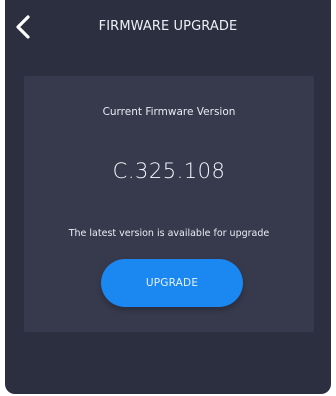 The width and height of the screenshot is (336, 396). What do you see at coordinates (169, 112) in the screenshot?
I see `current-firmware-label: Current Firmware Version` at bounding box center [169, 112].